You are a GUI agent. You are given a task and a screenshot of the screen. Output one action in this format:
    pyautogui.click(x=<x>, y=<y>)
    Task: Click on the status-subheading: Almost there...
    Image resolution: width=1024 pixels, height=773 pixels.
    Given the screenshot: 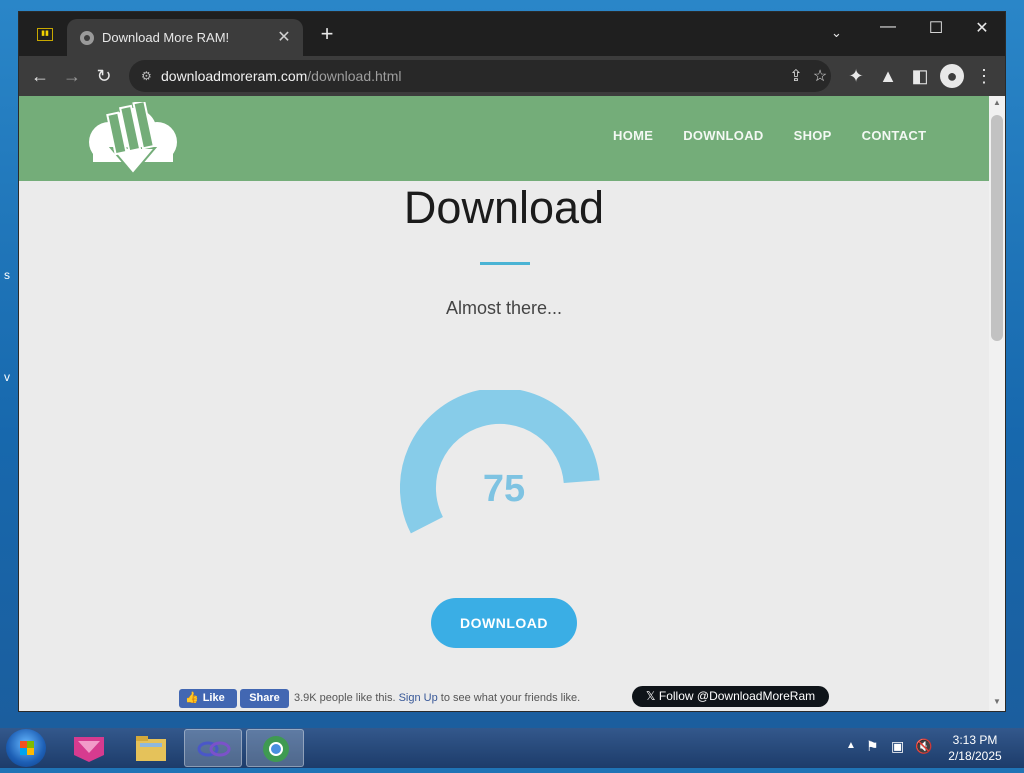 What is the action you would take?
    pyautogui.click(x=504, y=308)
    